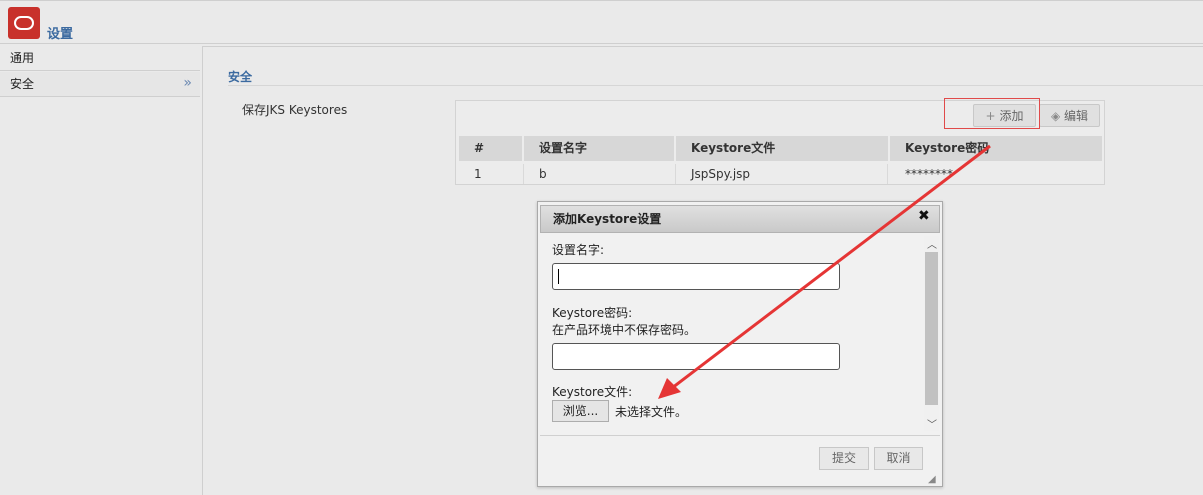 The height and width of the screenshot is (495, 1203). What do you see at coordinates (60, 34) in the screenshot?
I see `page-title: 设置` at bounding box center [60, 34].